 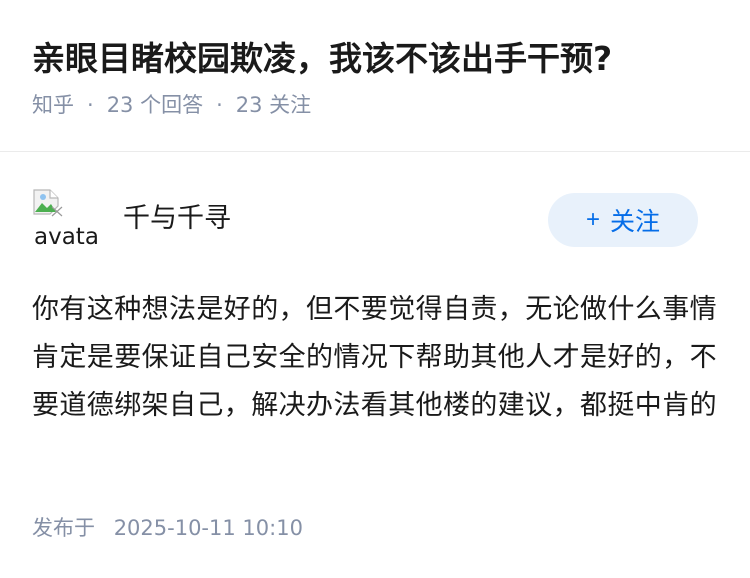 I want to click on follower-count: 23 关注, so click(x=273, y=105).